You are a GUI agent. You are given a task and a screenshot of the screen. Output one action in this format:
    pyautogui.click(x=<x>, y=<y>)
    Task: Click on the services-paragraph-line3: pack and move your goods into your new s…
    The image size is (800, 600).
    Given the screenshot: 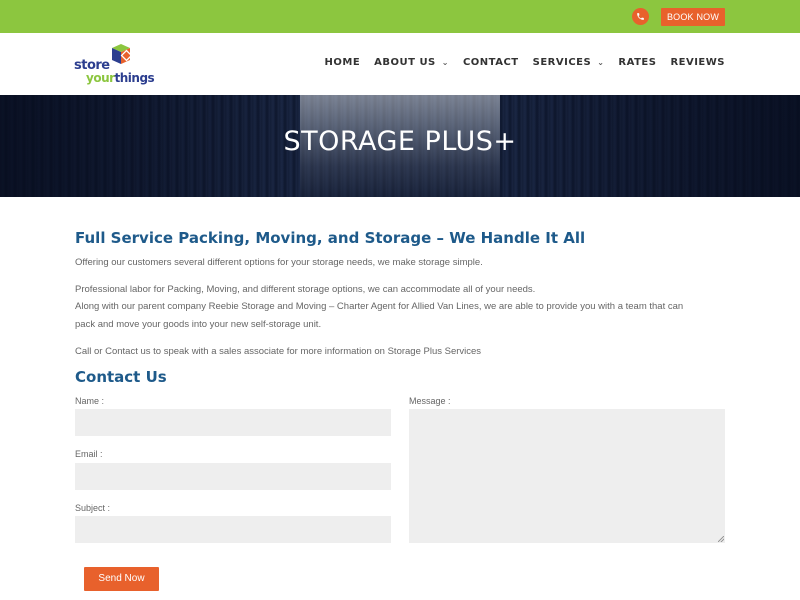 What is the action you would take?
    pyautogui.click(x=198, y=324)
    